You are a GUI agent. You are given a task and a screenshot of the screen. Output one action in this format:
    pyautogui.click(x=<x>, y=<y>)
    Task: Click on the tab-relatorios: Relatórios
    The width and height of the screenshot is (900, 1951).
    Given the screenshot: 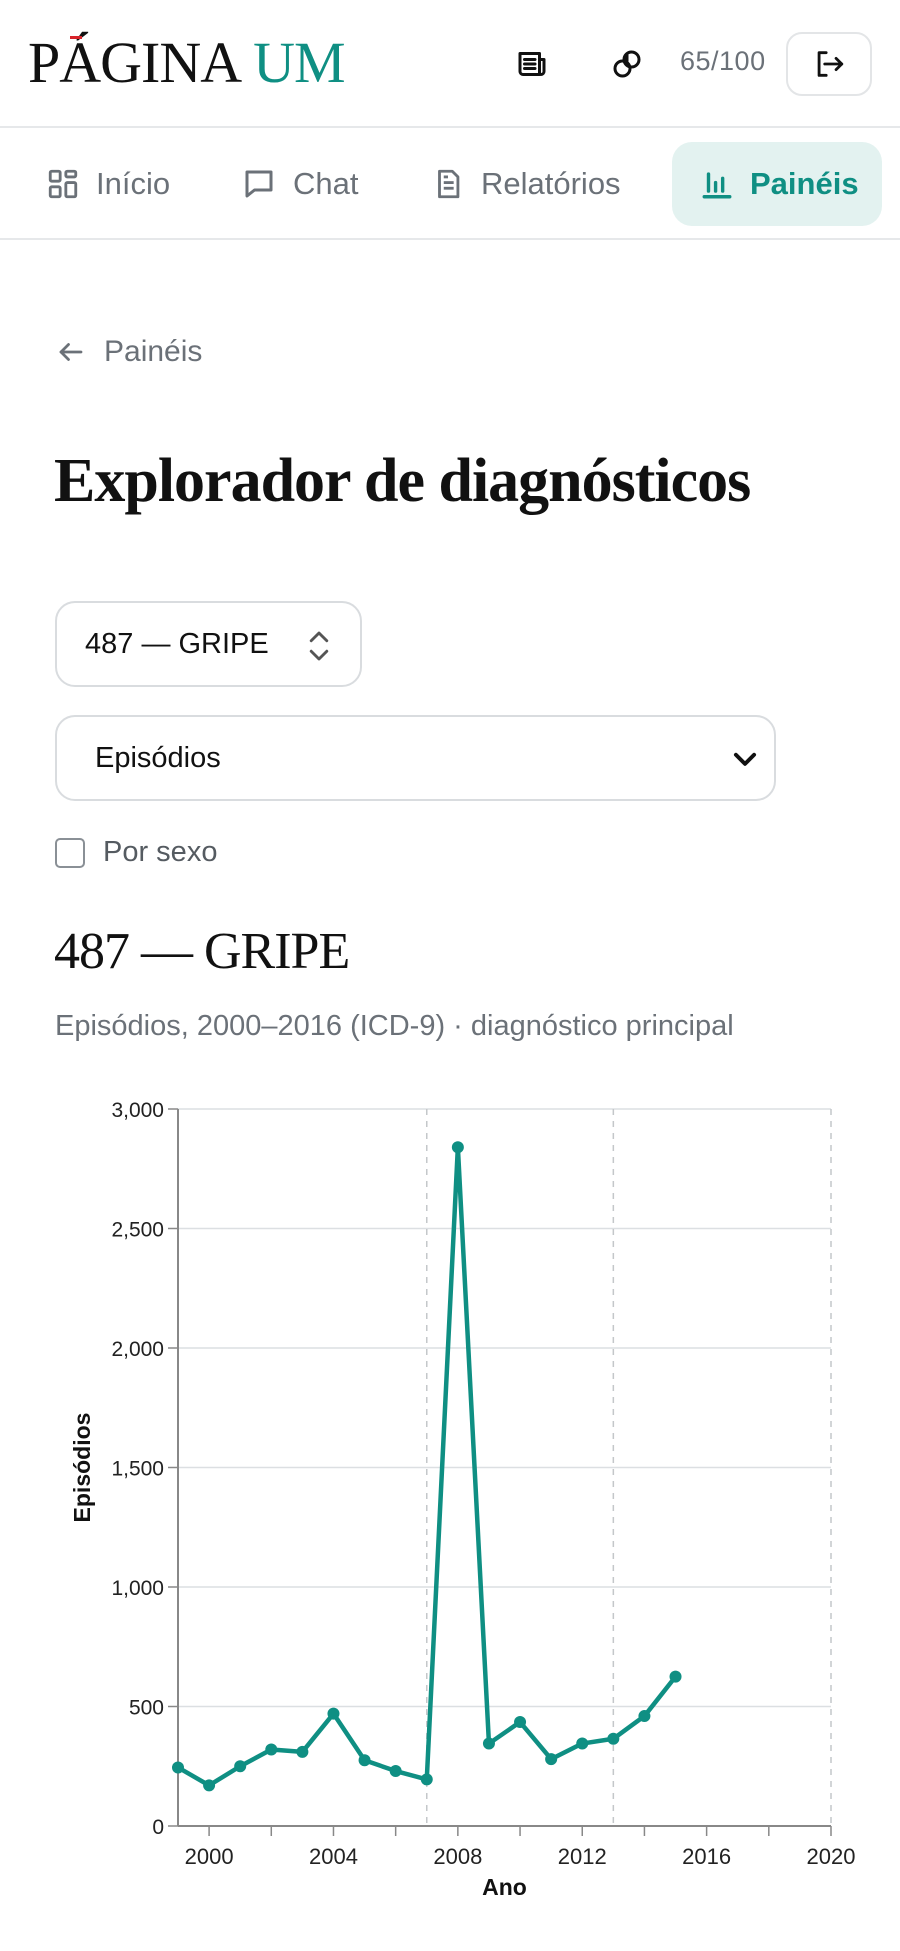 What is the action you would take?
    pyautogui.click(x=526, y=184)
    